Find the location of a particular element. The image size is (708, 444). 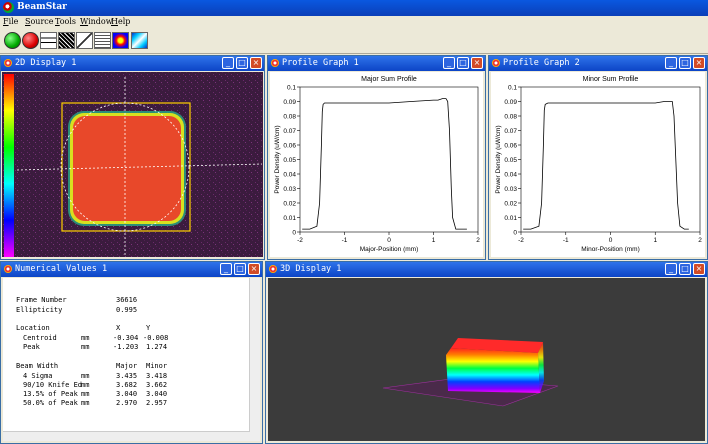

pct135-unit: mm is located at coordinates (85, 394).